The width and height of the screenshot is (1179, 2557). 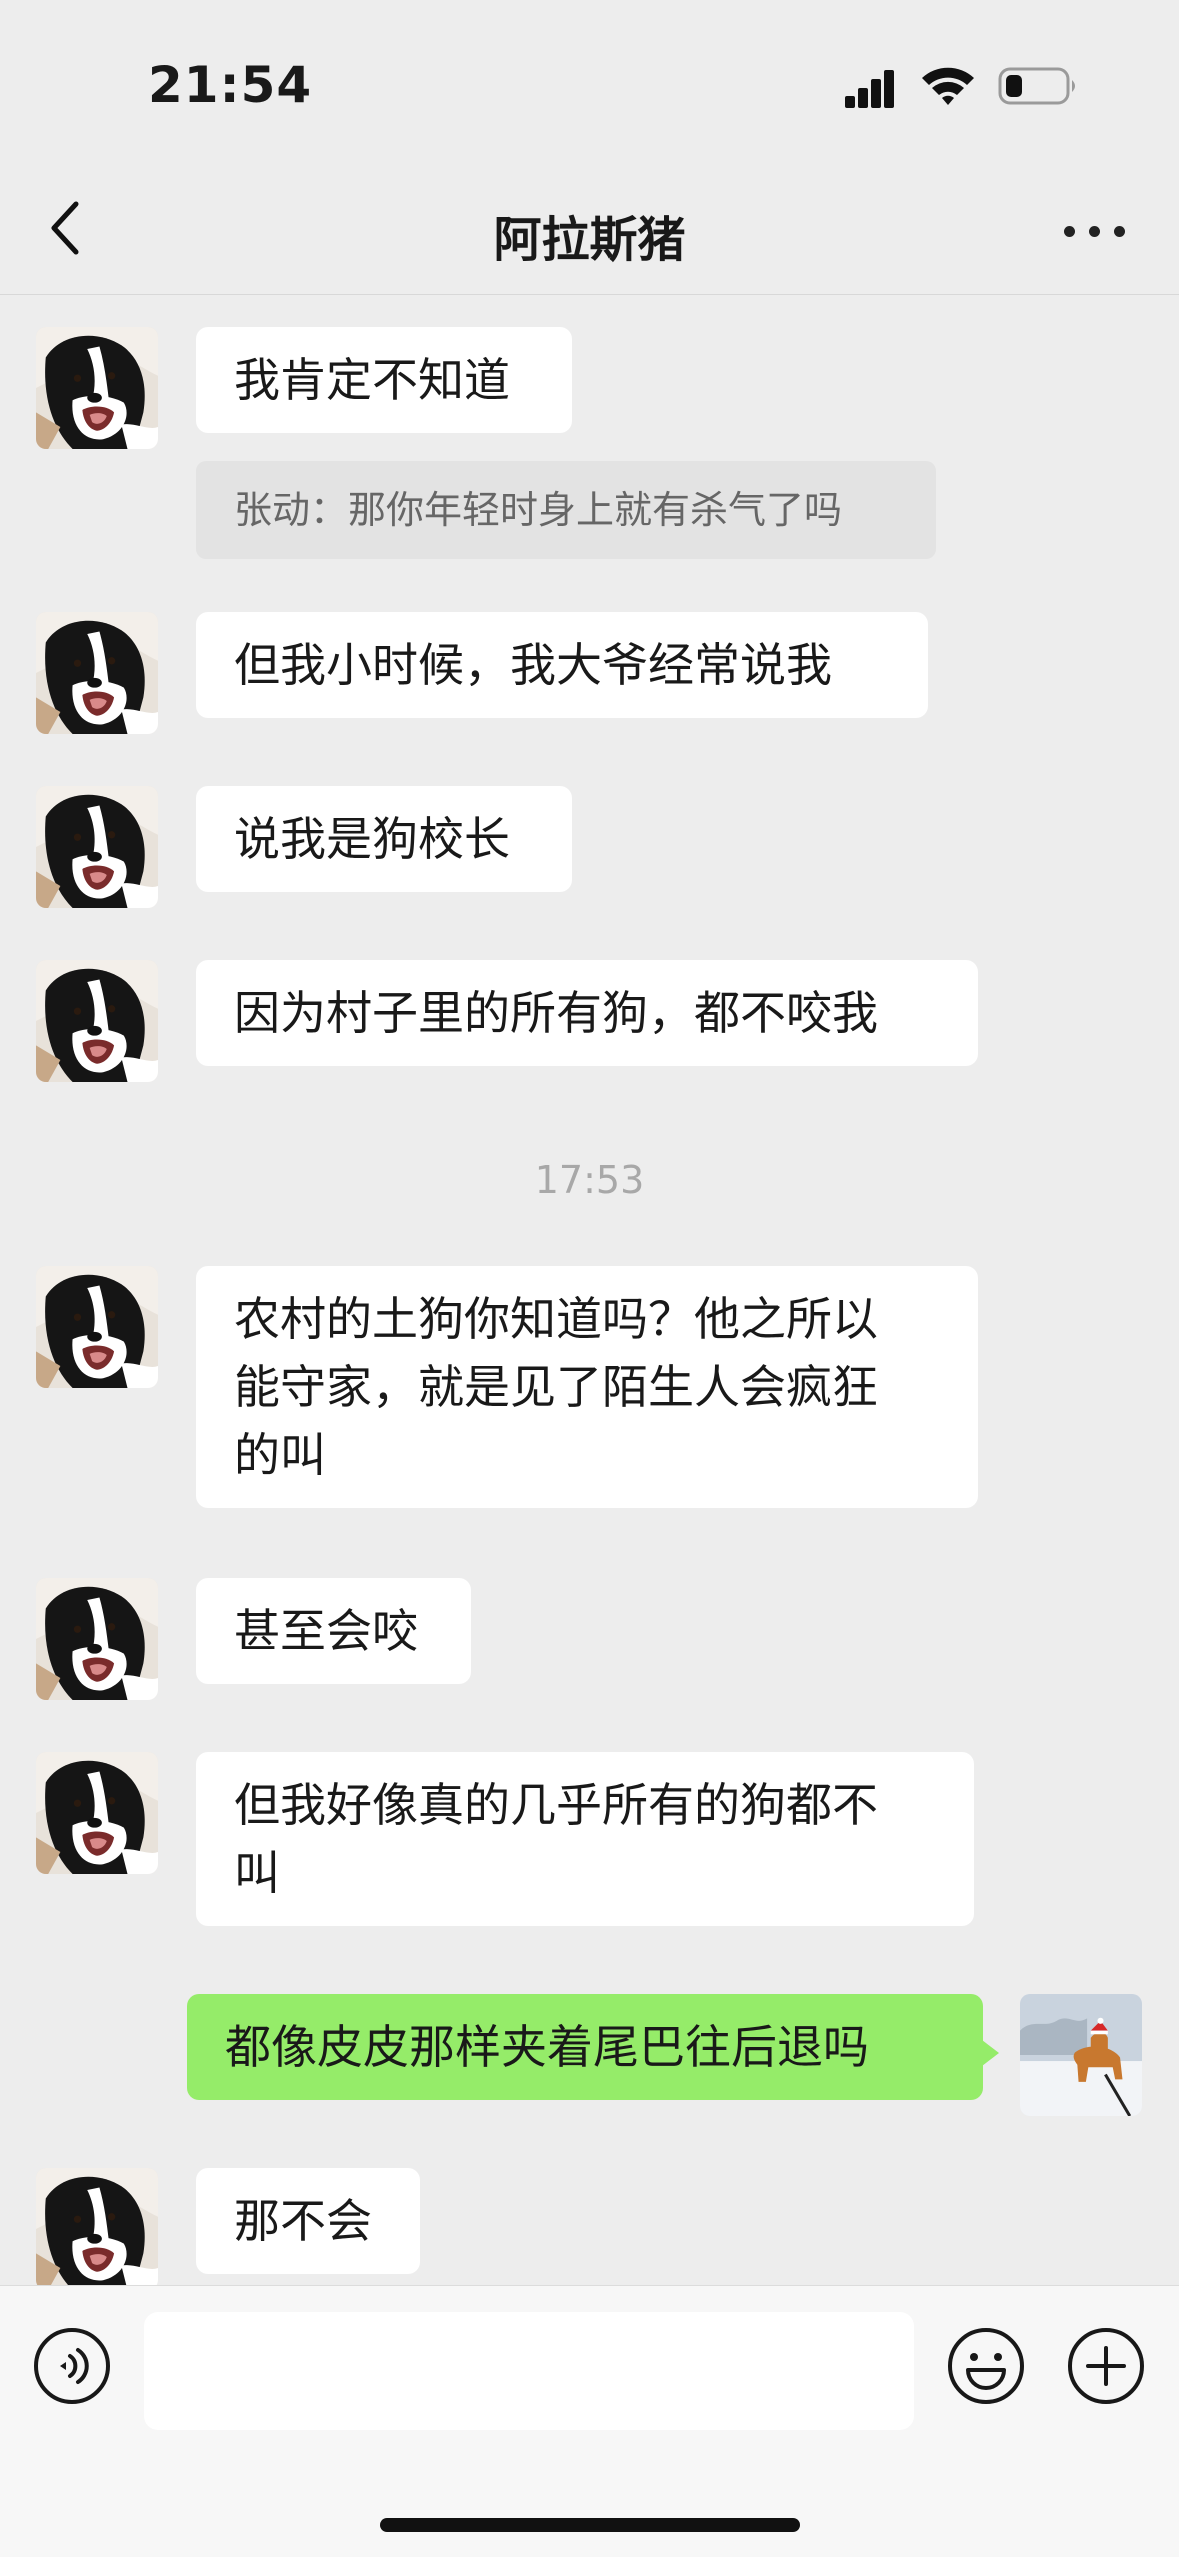 What do you see at coordinates (230, 85) in the screenshot?
I see `status-time: 21:54` at bounding box center [230, 85].